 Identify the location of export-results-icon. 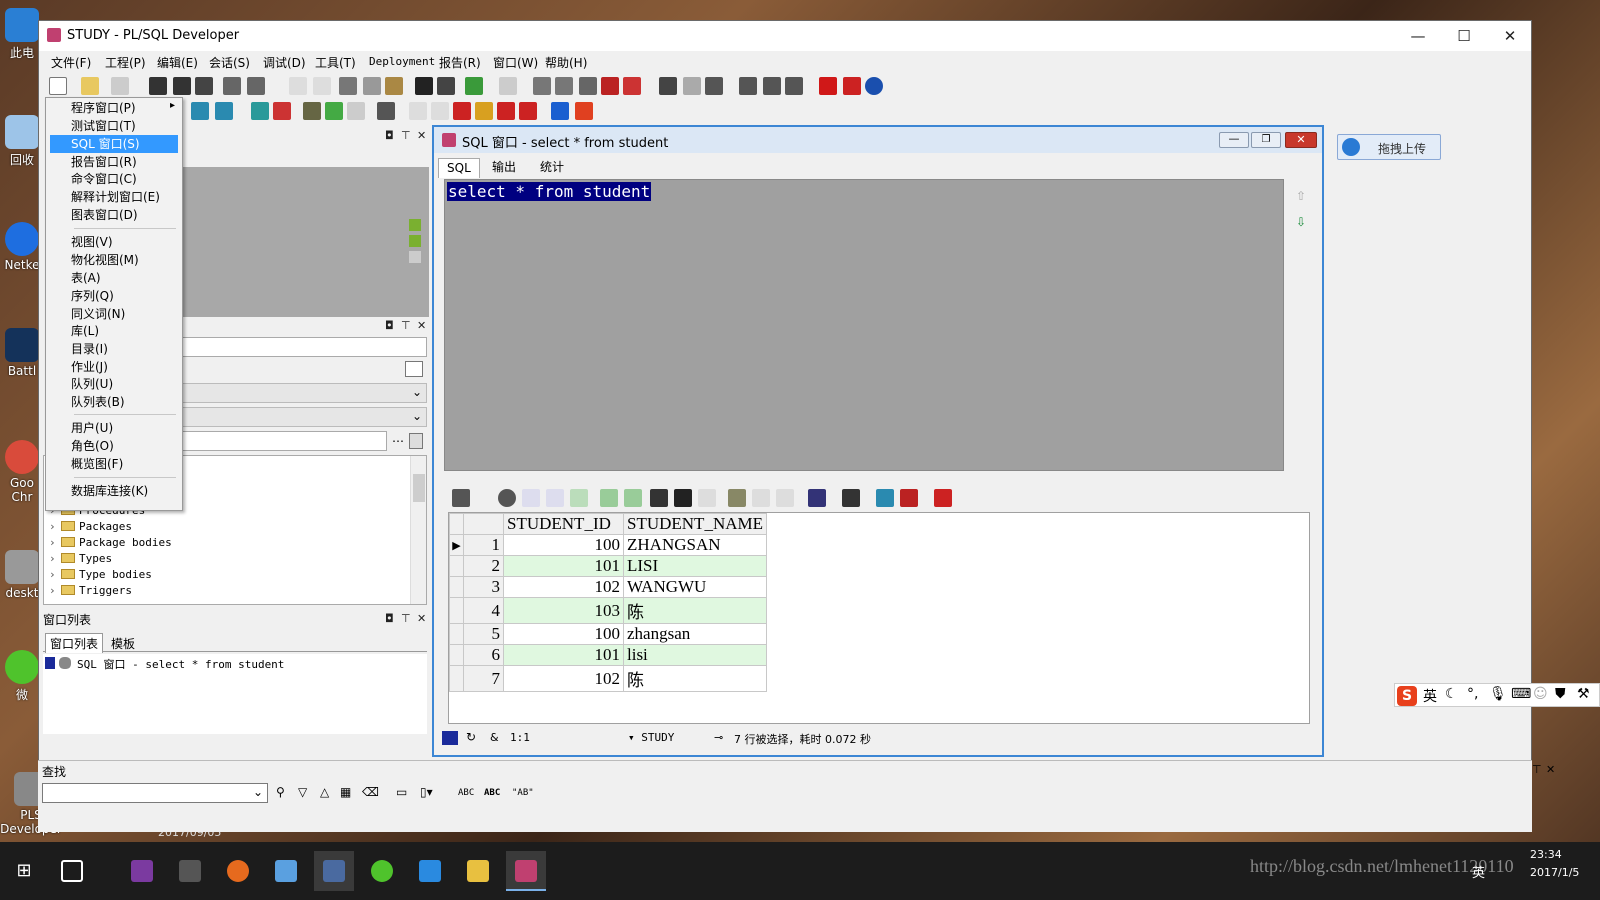
(817, 498).